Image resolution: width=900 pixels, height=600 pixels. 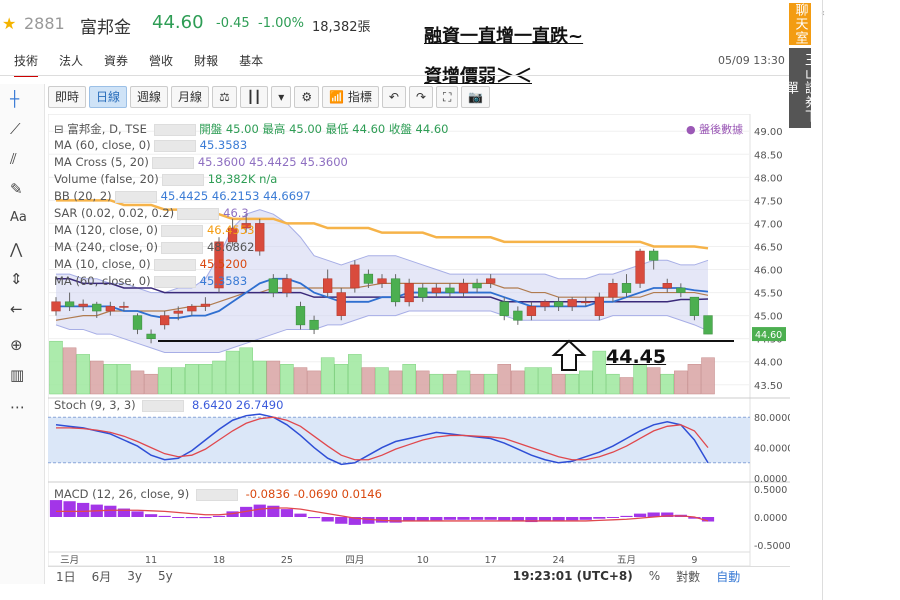 I want to click on tab-technical: 技術, so click(x=26, y=64).